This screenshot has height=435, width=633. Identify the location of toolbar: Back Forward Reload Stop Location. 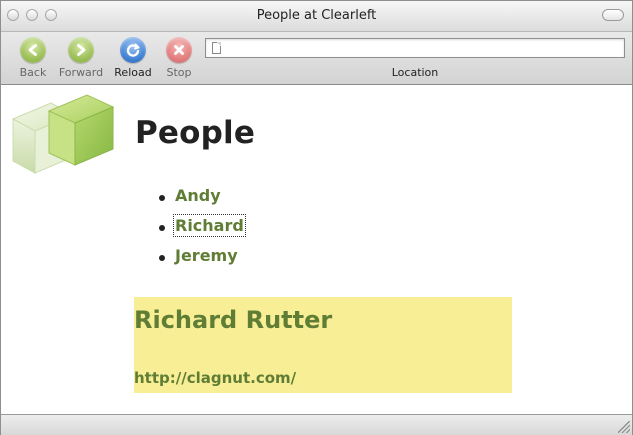
(316, 58).